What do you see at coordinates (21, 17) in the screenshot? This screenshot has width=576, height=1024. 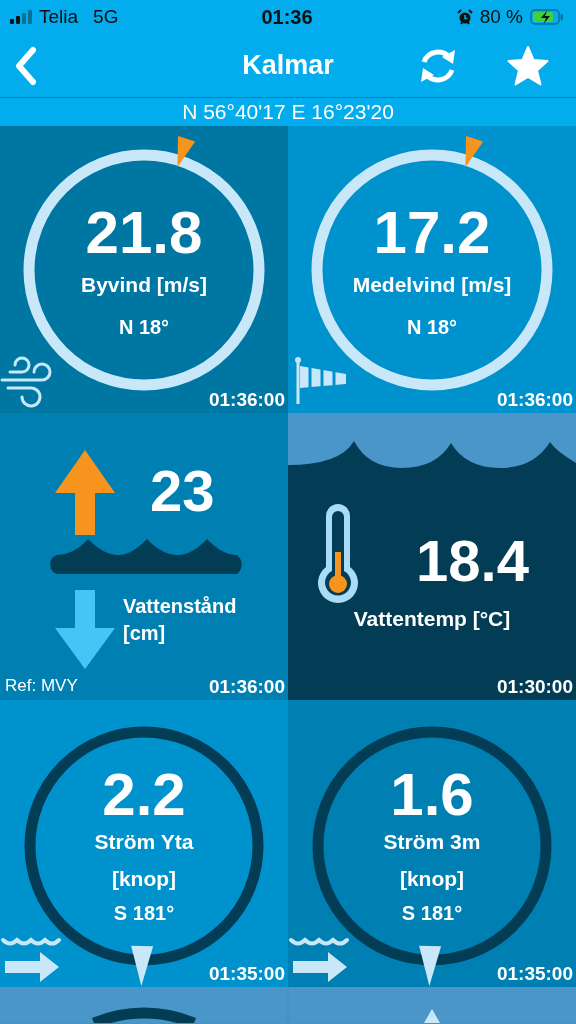 I see `signal-icon` at bounding box center [21, 17].